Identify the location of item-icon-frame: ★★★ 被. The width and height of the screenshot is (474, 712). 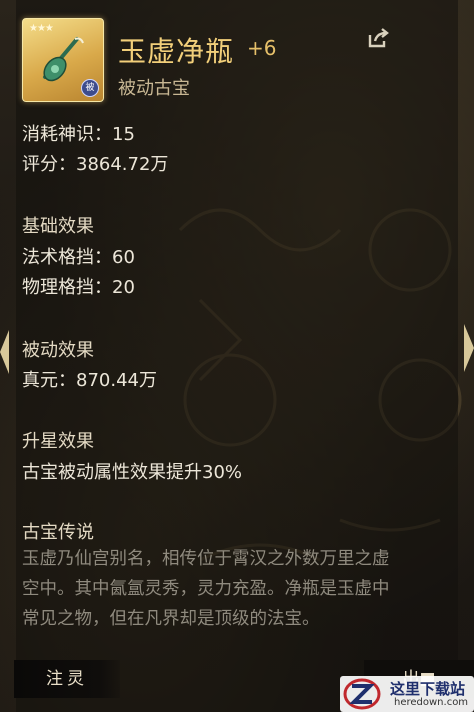
(63, 60).